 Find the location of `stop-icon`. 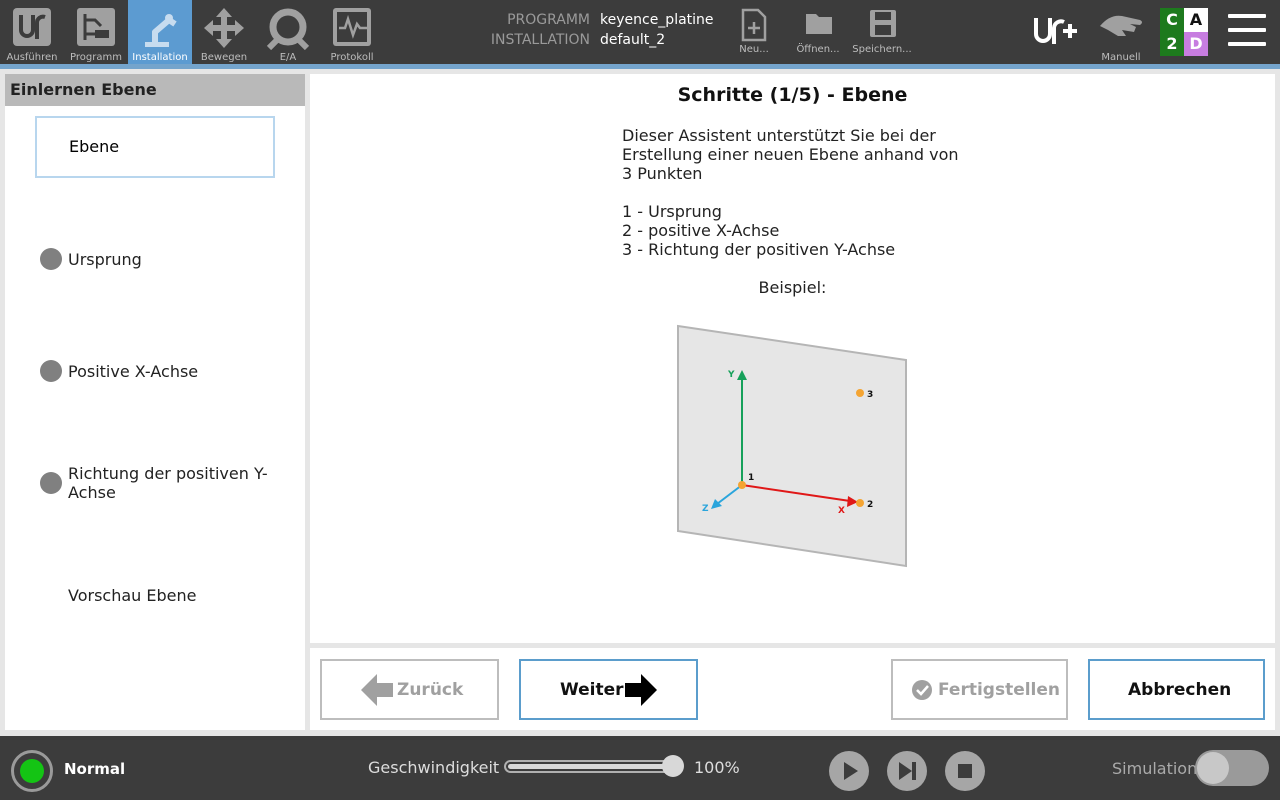

stop-icon is located at coordinates (965, 771).